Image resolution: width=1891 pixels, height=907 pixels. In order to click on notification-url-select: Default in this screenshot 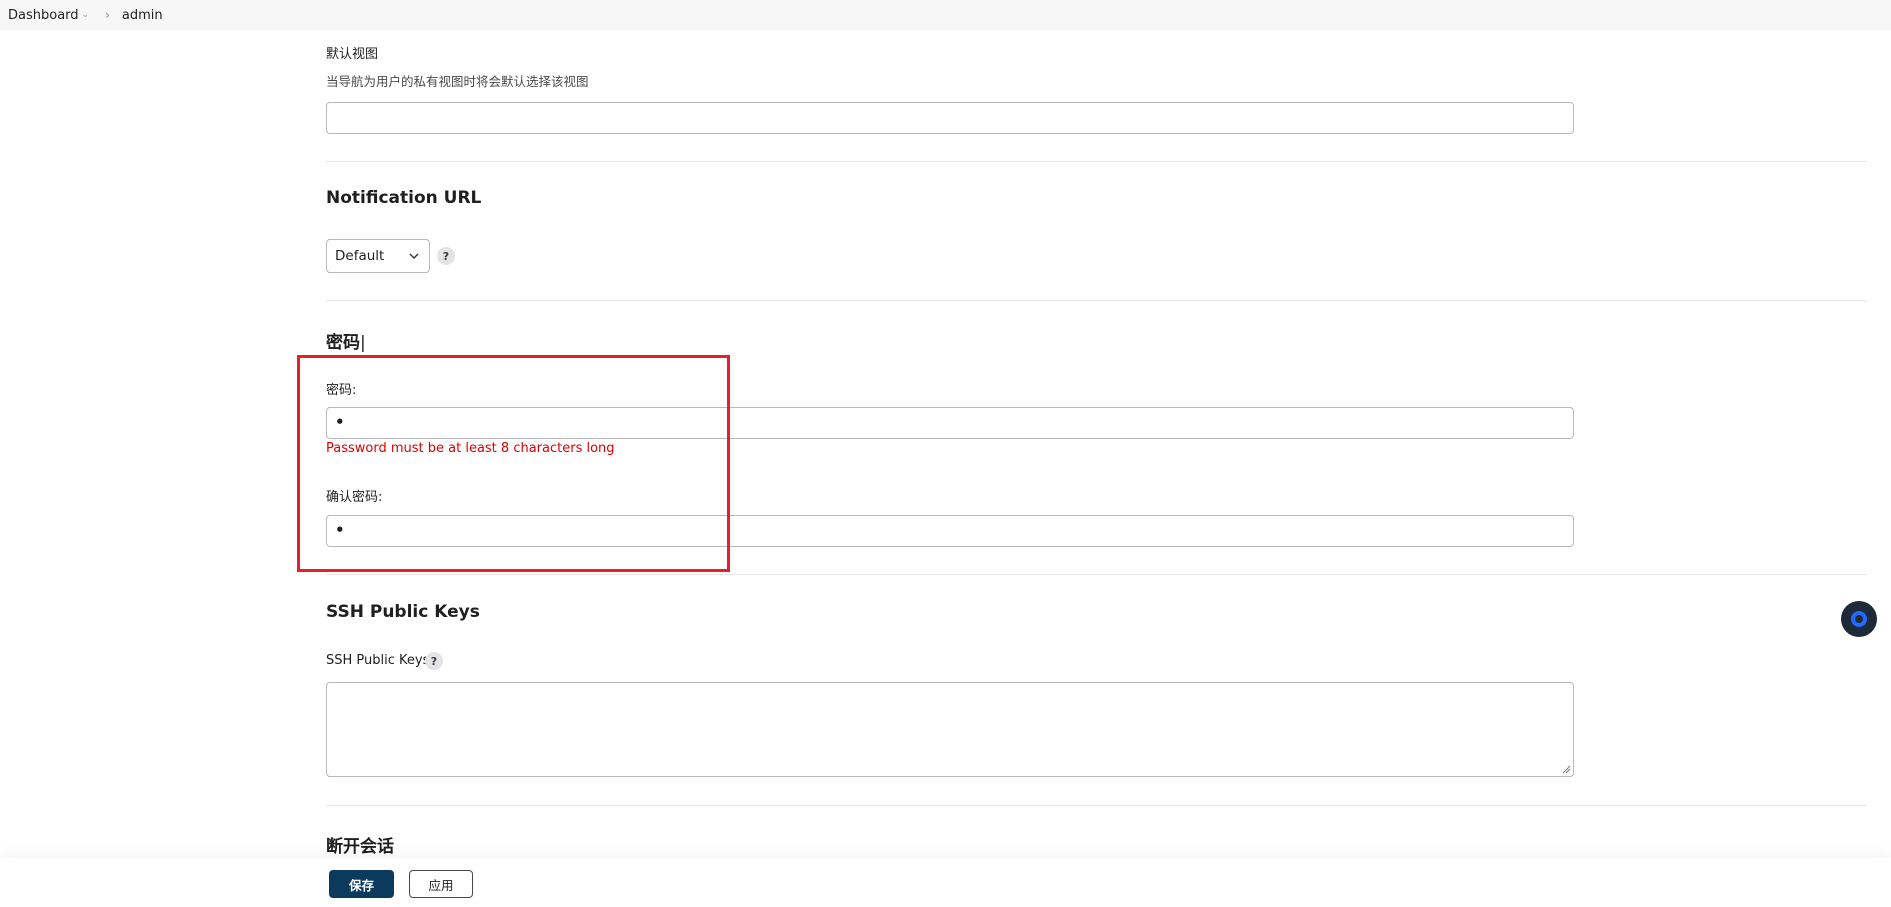, I will do `click(378, 256)`.